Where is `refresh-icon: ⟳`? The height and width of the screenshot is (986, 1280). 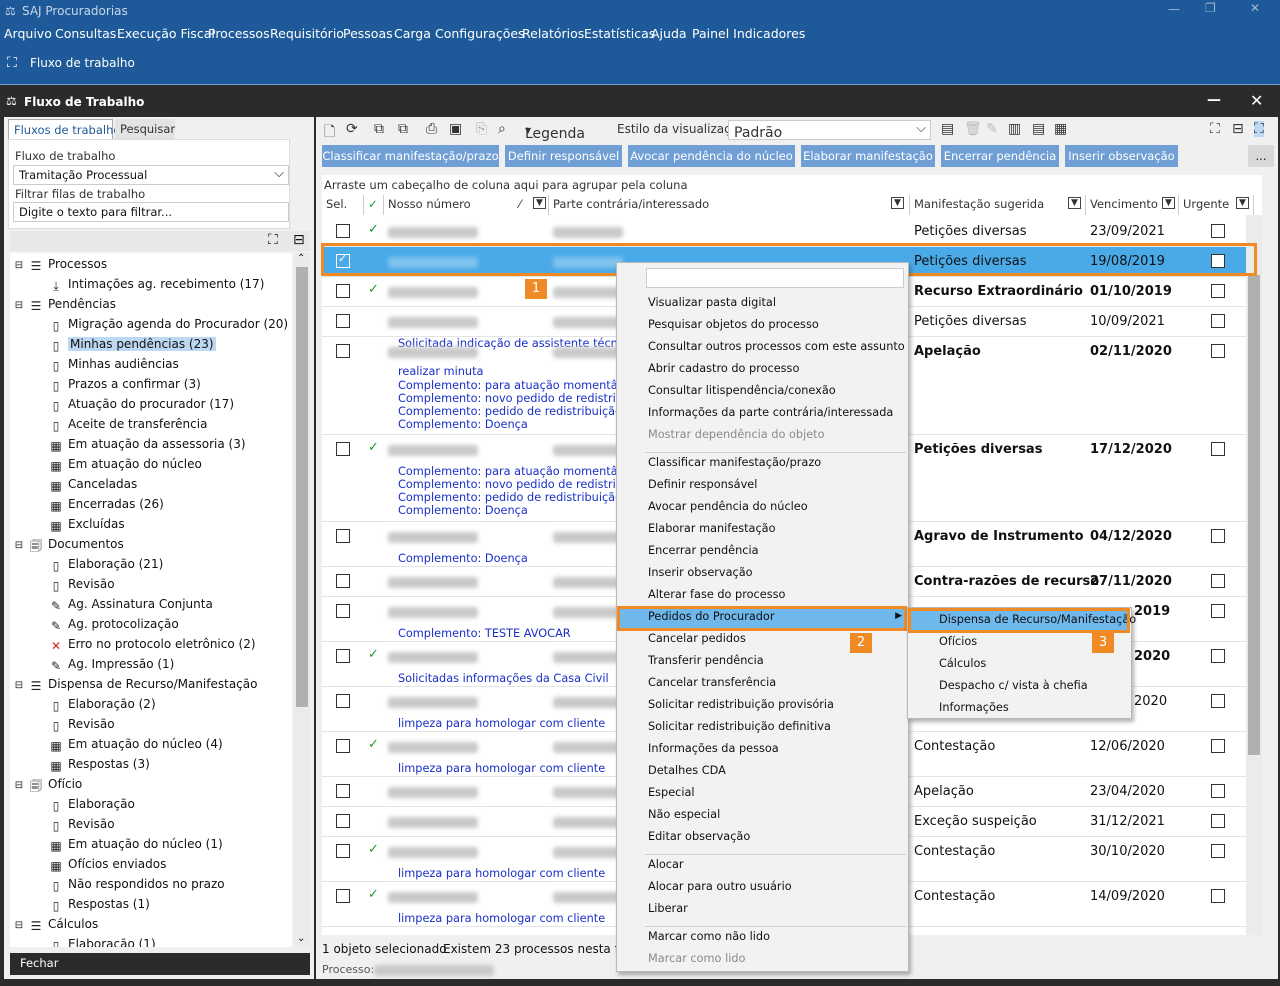 refresh-icon: ⟳ is located at coordinates (352, 129).